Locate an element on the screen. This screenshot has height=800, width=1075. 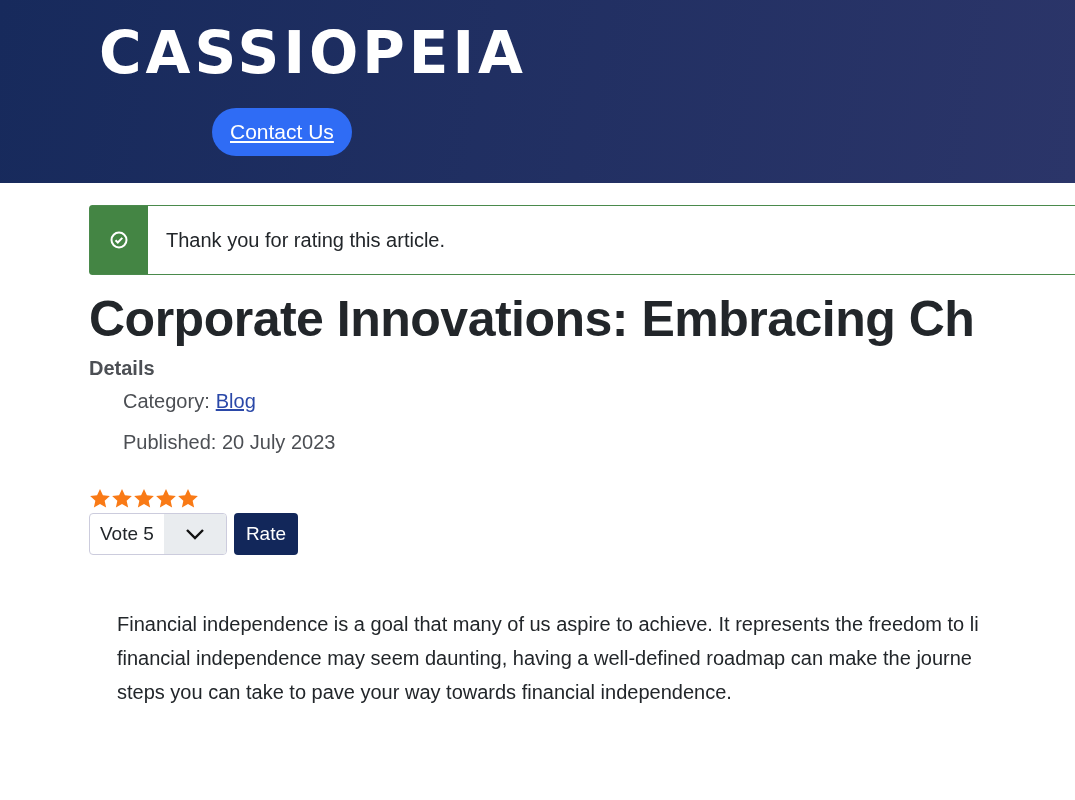
contact-link: Contact Us is located at coordinates (282, 132).